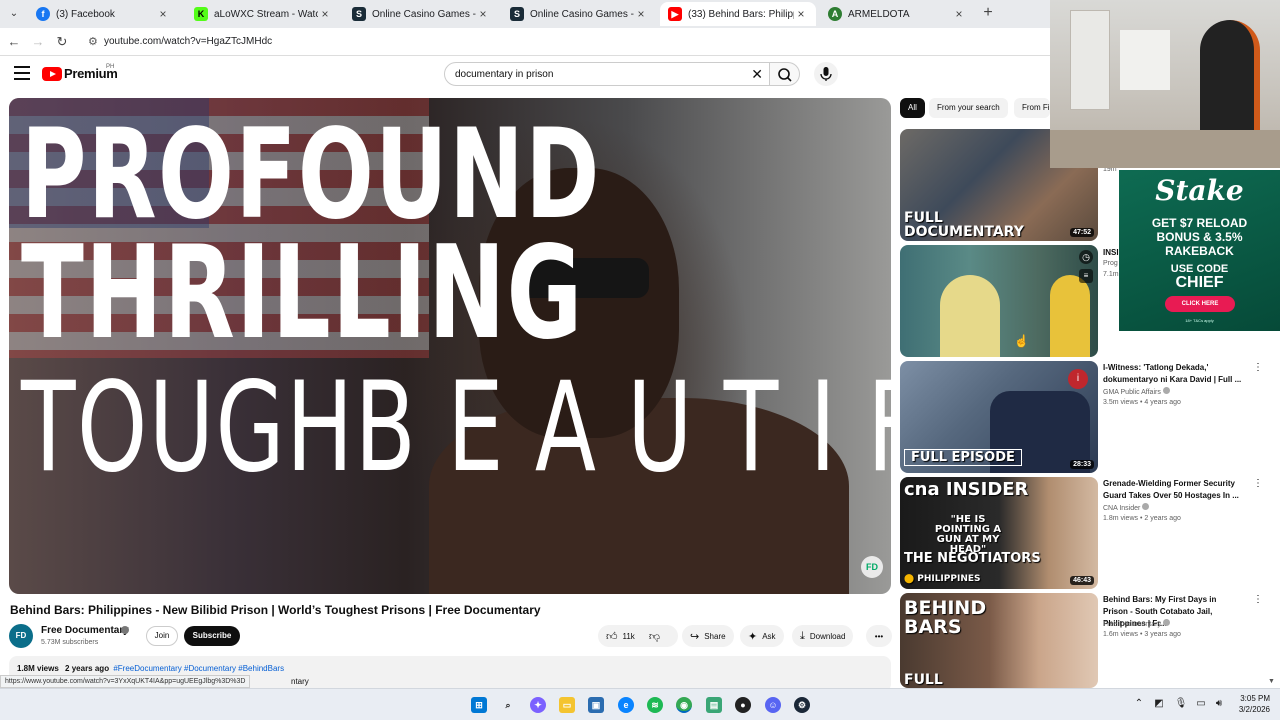 This screenshot has height=720, width=1280. What do you see at coordinates (1201, 703) in the screenshot?
I see `tray-display-icon: ▭` at bounding box center [1201, 703].